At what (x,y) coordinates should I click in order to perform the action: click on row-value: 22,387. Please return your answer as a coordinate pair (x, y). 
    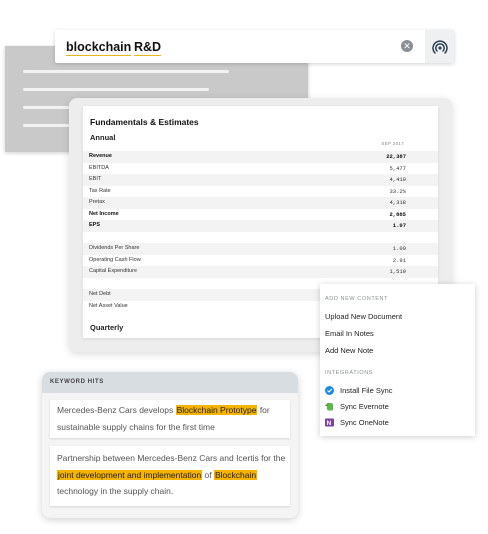
    Looking at the image, I should click on (396, 156).